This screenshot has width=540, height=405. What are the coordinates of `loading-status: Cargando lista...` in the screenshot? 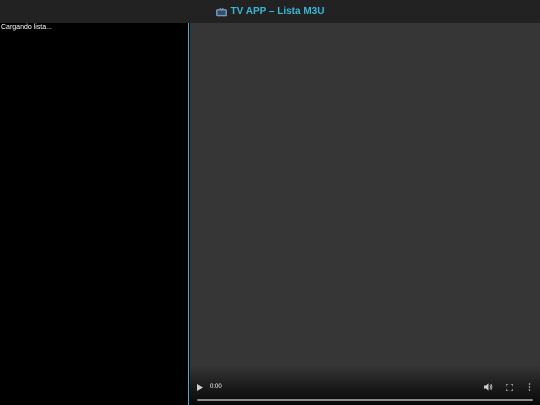 It's located at (26, 27).